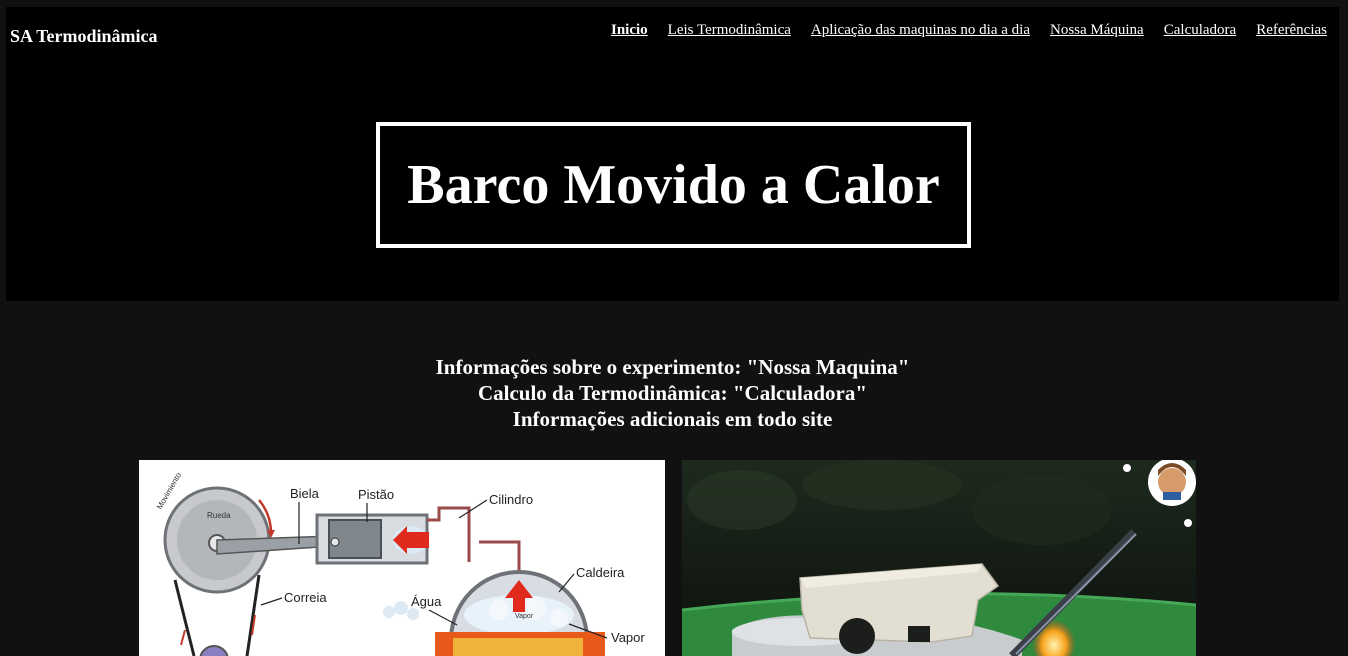  I want to click on label-vapor-small: Vapor, so click(524, 616).